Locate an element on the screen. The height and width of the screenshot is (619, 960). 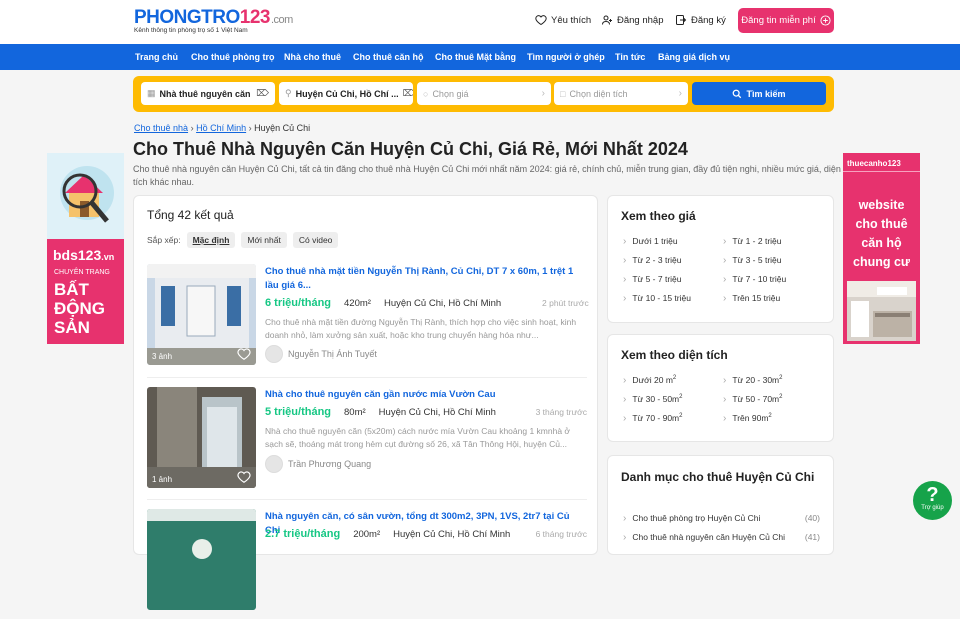
avatar is located at coordinates (274, 354).